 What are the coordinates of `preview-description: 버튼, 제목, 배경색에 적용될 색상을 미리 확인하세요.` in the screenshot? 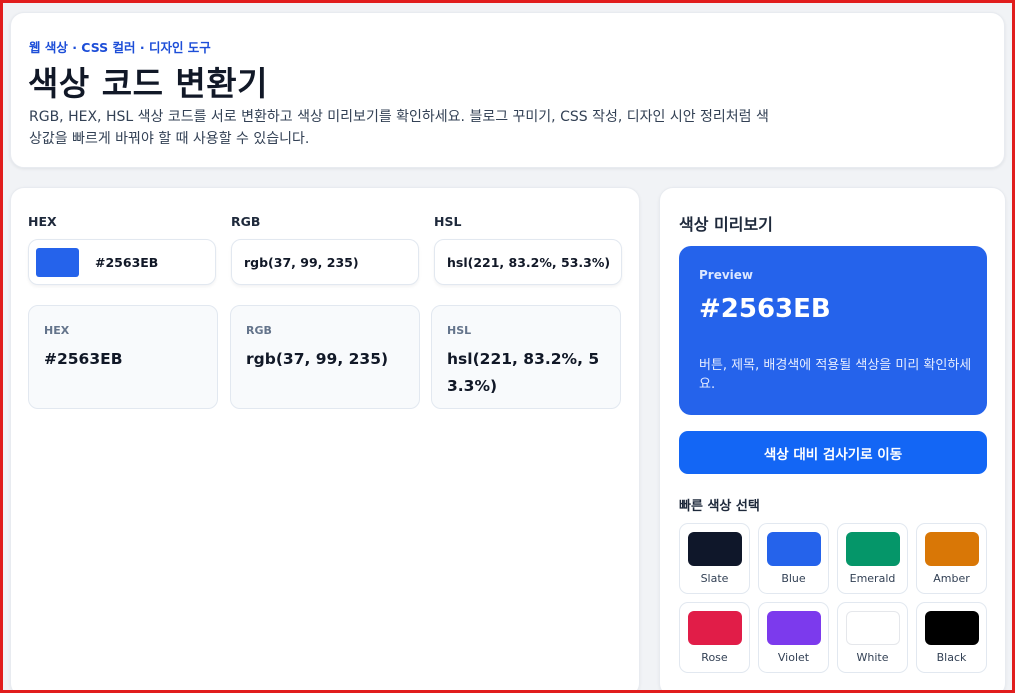 It's located at (835, 375).